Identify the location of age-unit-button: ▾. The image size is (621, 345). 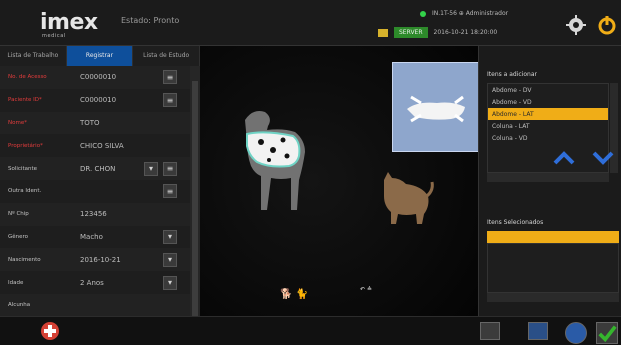
(170, 282).